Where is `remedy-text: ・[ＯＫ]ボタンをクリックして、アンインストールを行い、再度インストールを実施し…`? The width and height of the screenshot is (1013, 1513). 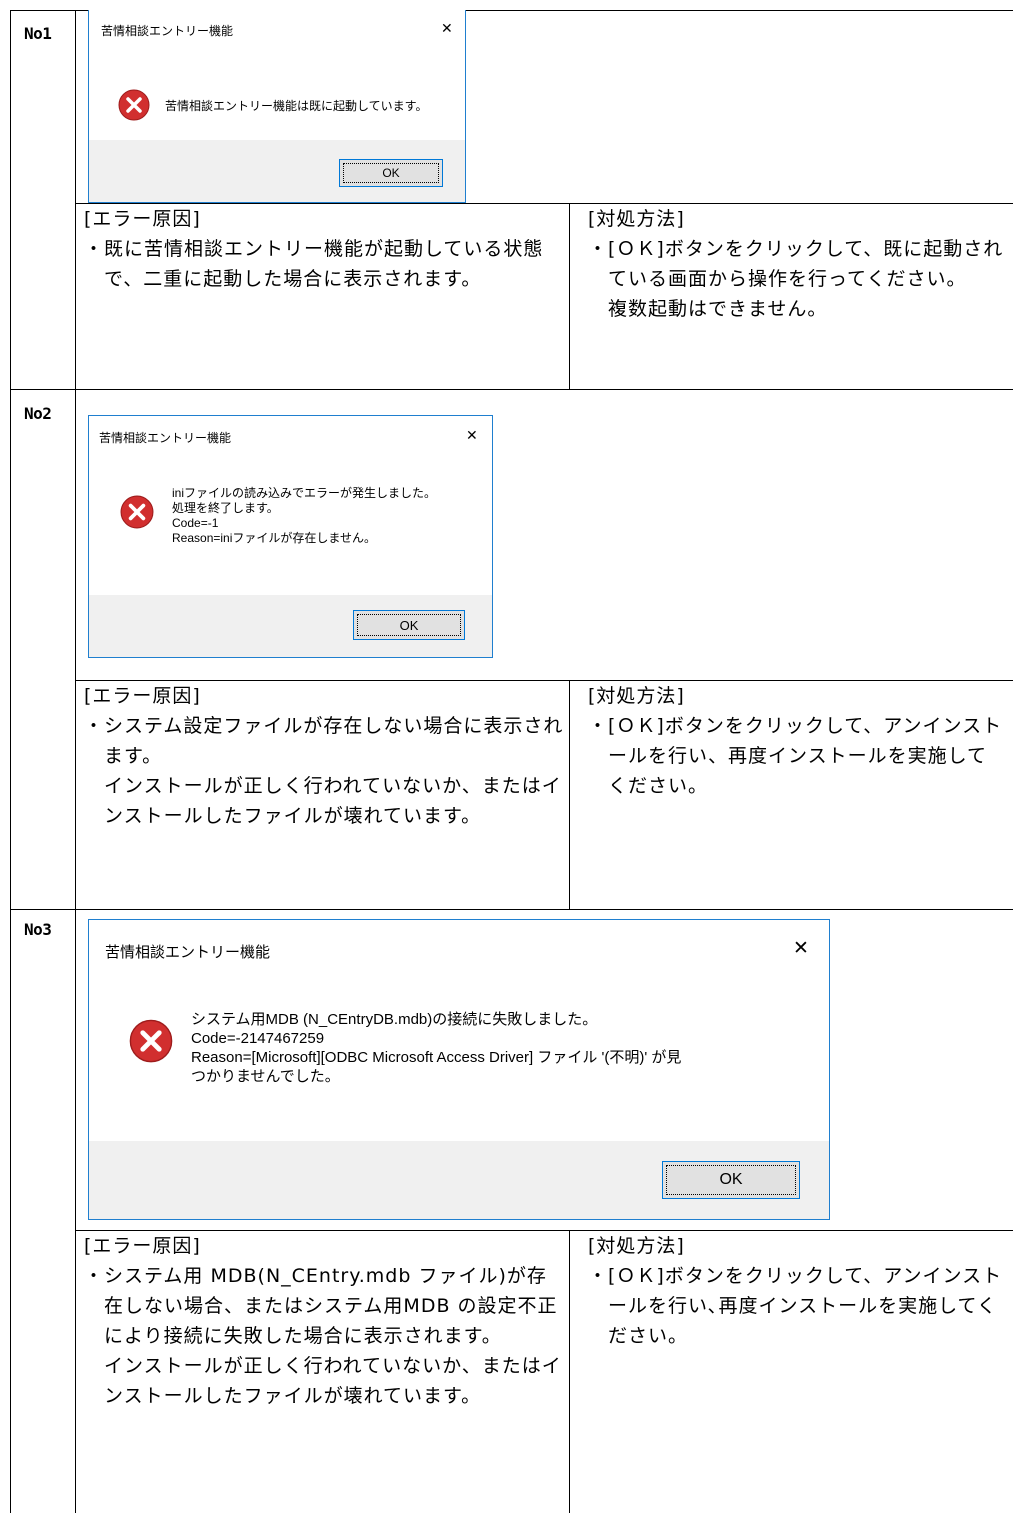
remedy-text: ・[ＯＫ]ボタンをクリックして、アンインストールを行い、再度インストールを実施し… is located at coordinates (795, 756).